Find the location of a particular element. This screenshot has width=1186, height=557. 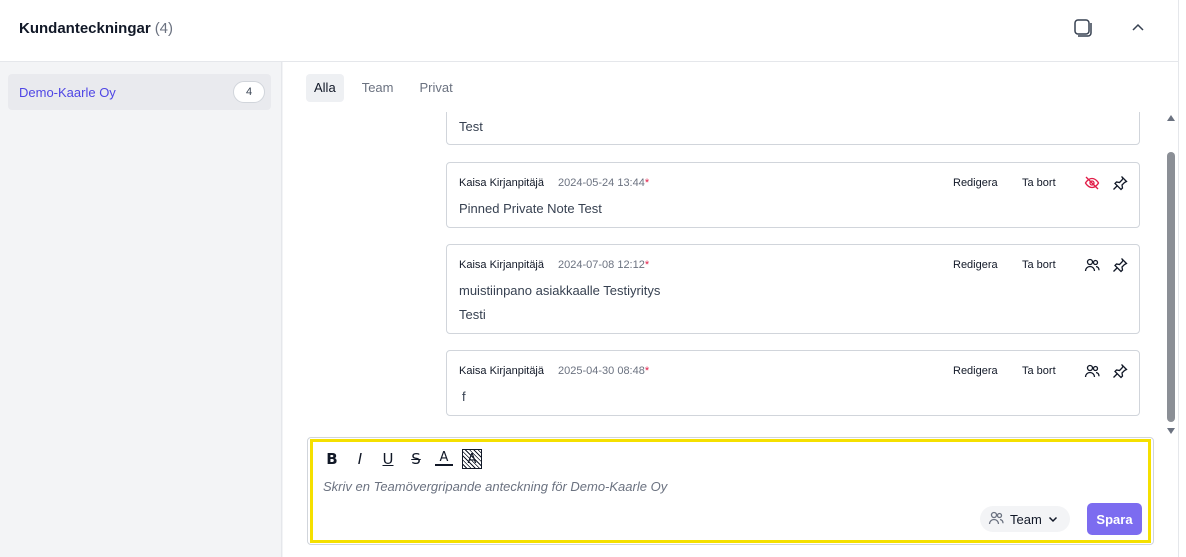

note-date: 2024-05-24 13:44* is located at coordinates (603, 183).